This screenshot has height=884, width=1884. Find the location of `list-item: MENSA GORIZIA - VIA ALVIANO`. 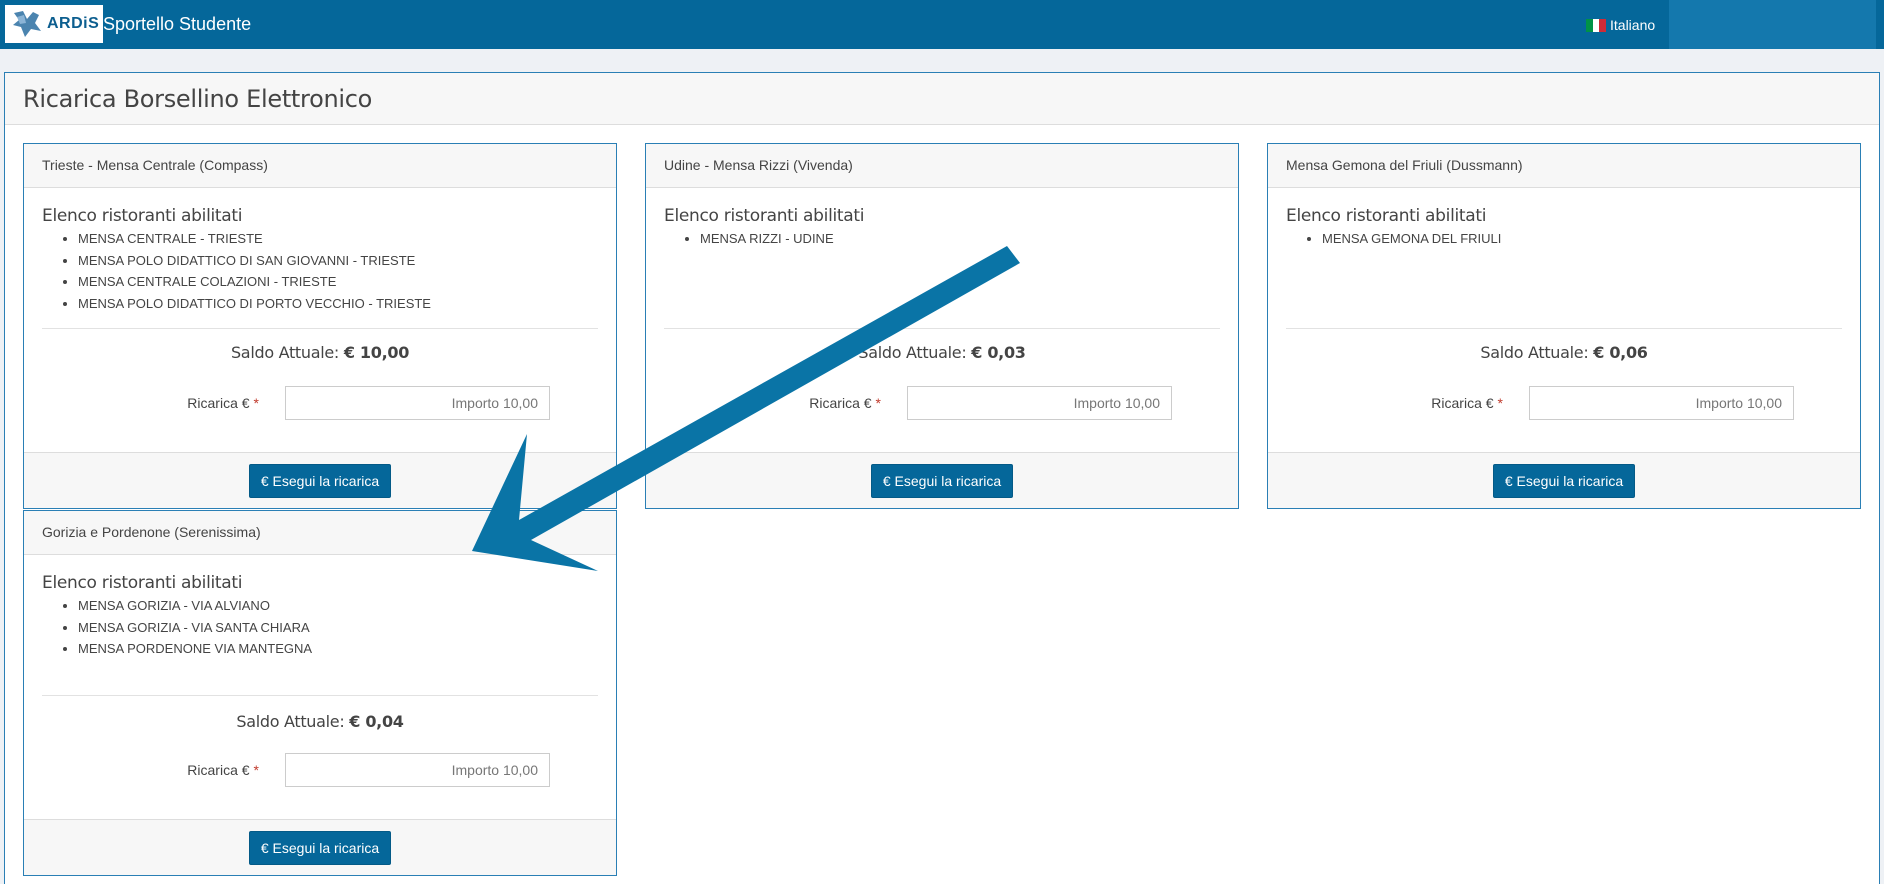

list-item: MENSA GORIZIA - VIA ALVIANO is located at coordinates (338, 606).